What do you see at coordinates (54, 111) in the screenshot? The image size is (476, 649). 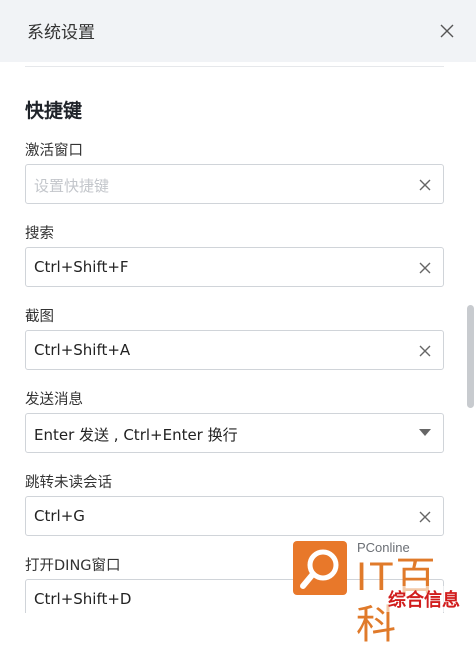 I see `section-title: 快捷键` at bounding box center [54, 111].